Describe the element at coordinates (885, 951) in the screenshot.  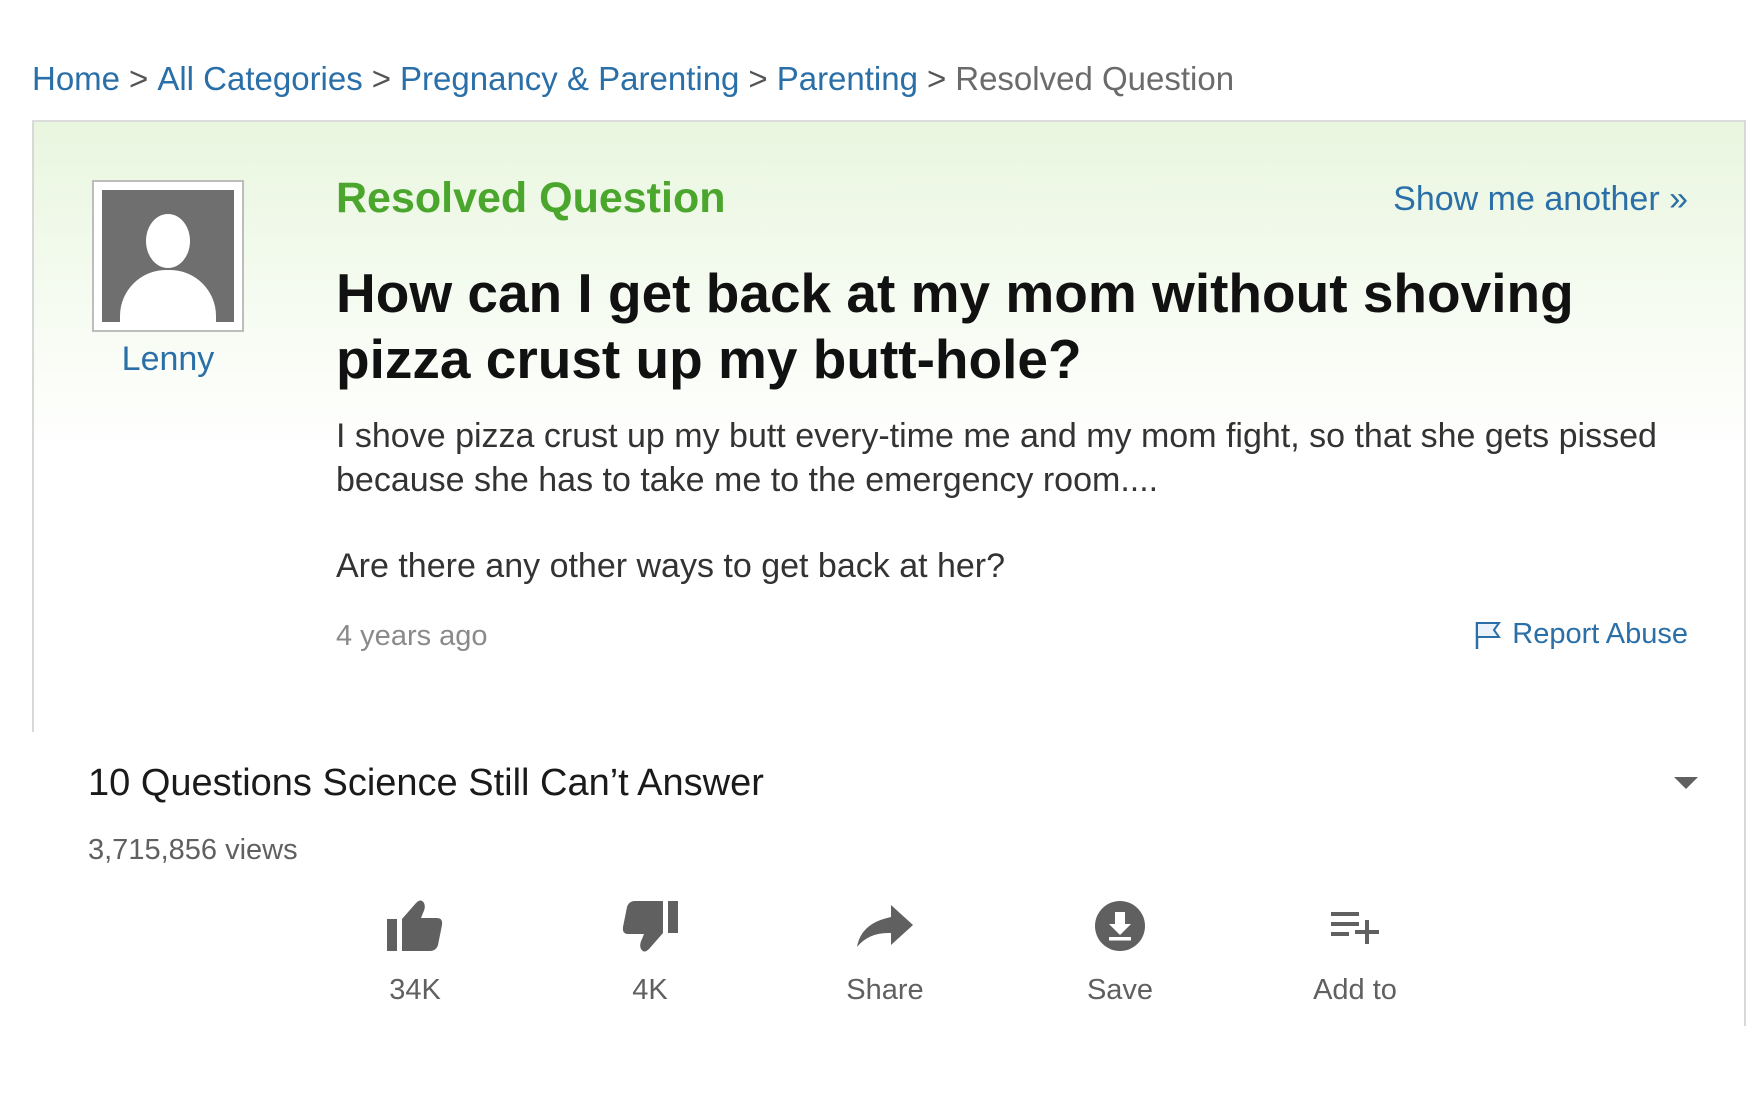
I see `share-button: Share` at that location.